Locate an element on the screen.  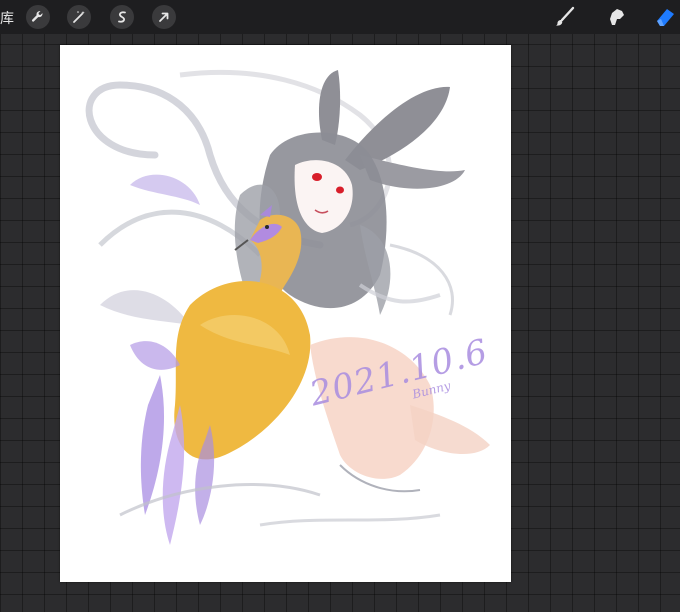
eraser-icon is located at coordinates (665, 17).